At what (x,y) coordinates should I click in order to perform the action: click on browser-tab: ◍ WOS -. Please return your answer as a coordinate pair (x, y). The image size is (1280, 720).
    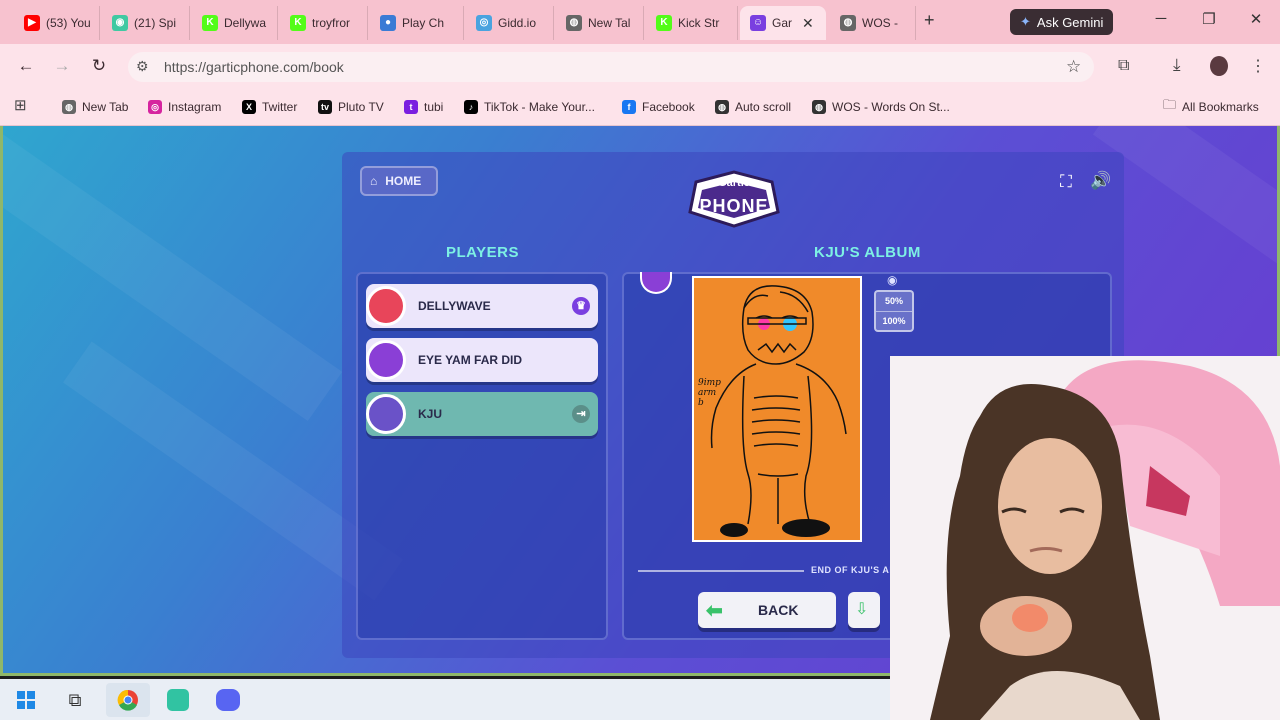
    Looking at the image, I should click on (873, 23).